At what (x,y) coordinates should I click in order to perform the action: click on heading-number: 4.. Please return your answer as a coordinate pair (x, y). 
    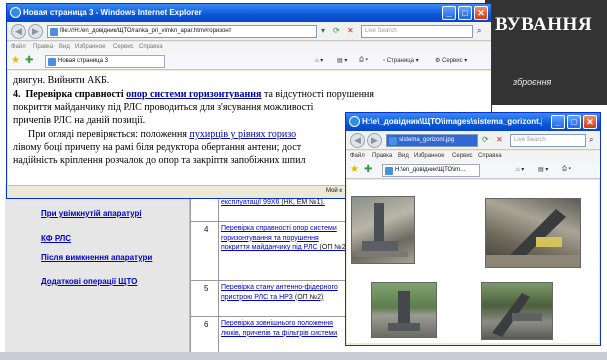
    Looking at the image, I should click on (17, 94).